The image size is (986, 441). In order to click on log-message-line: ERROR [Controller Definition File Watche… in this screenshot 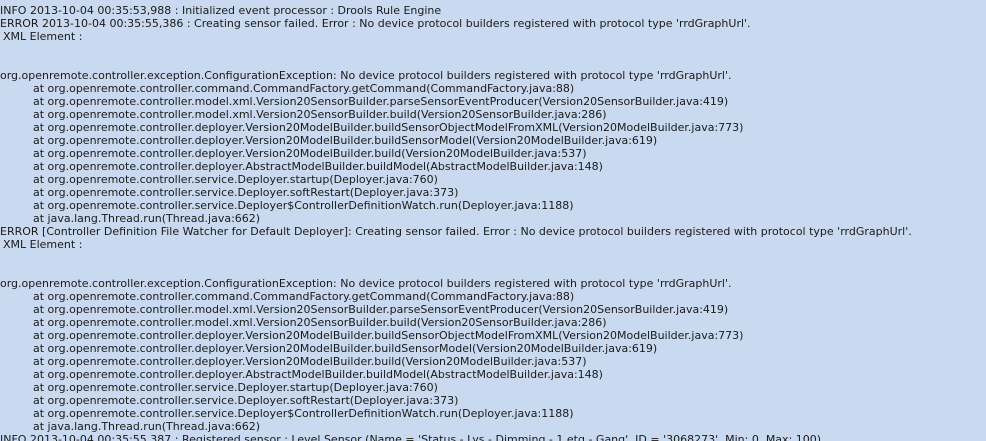, I will do `click(456, 231)`.